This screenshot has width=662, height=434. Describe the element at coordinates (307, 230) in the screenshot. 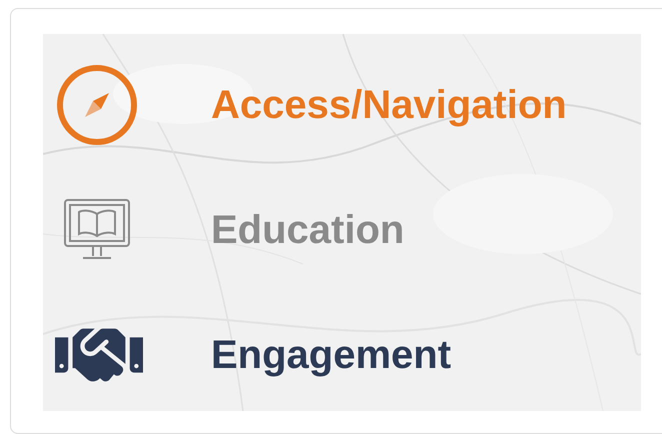

I see `category-label: Education` at that location.